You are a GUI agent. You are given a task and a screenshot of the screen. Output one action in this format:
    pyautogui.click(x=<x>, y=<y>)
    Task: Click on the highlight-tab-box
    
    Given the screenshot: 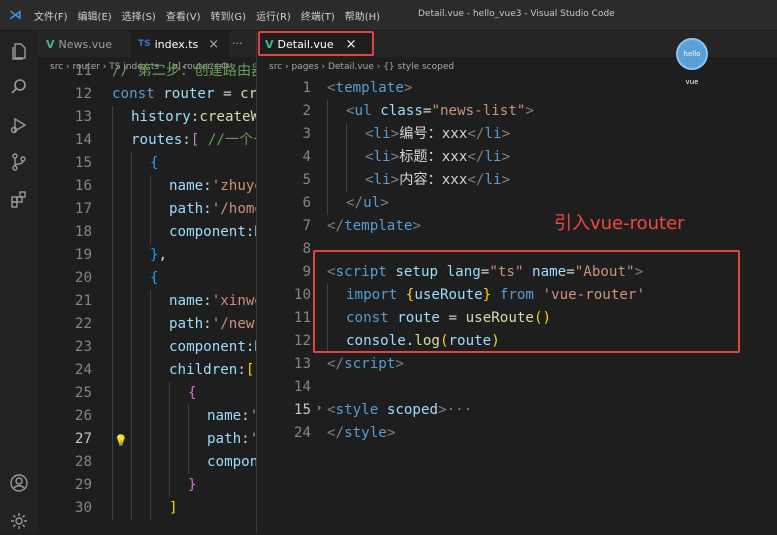 What is the action you would take?
    pyautogui.click(x=316, y=43)
    